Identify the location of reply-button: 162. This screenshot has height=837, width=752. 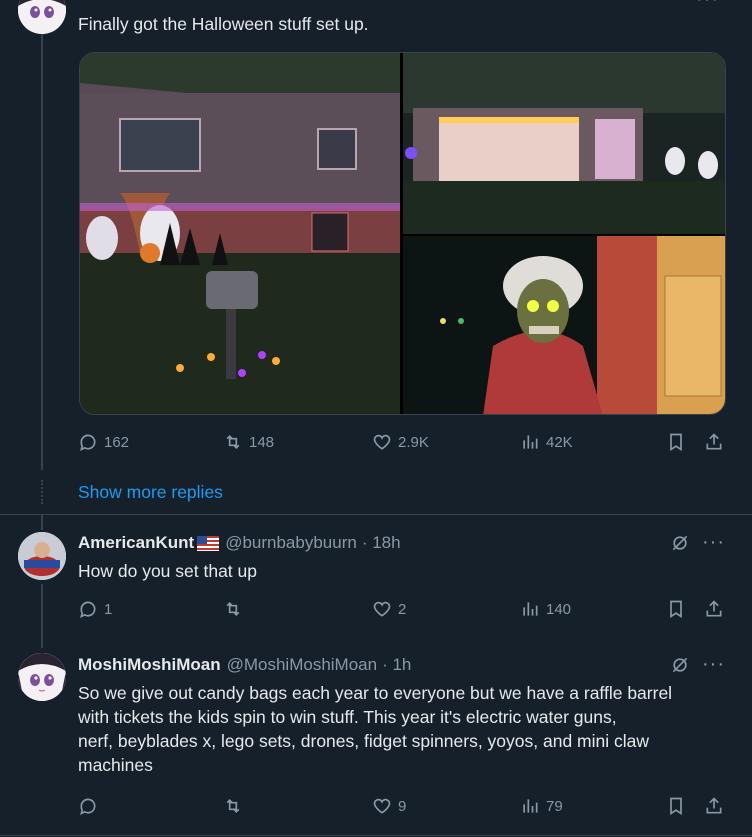
(103, 442).